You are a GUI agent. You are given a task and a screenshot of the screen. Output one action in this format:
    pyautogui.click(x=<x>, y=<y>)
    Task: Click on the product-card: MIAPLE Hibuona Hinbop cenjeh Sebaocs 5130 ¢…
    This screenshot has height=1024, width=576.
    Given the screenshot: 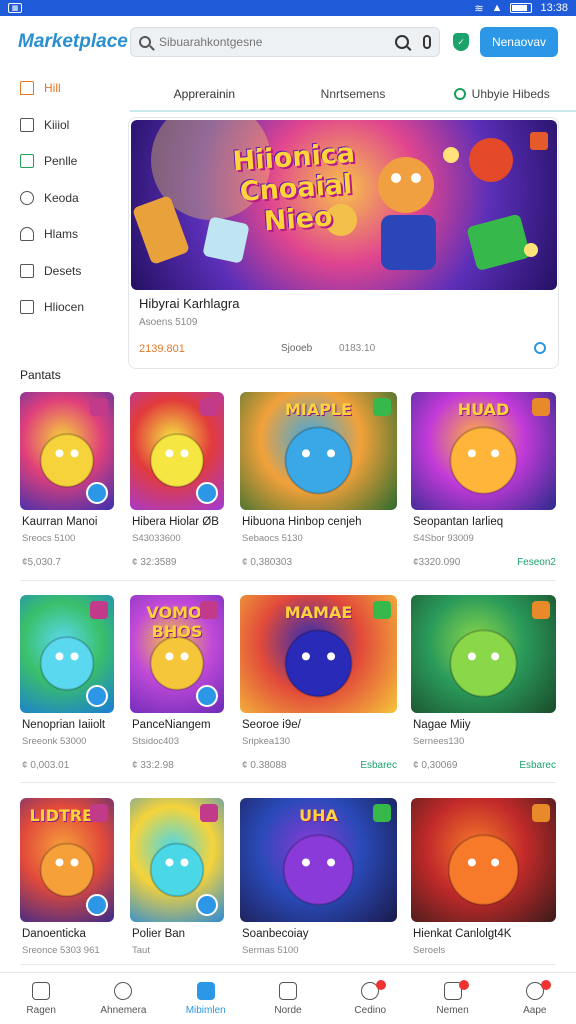 What is the action you would take?
    pyautogui.click(x=318, y=480)
    